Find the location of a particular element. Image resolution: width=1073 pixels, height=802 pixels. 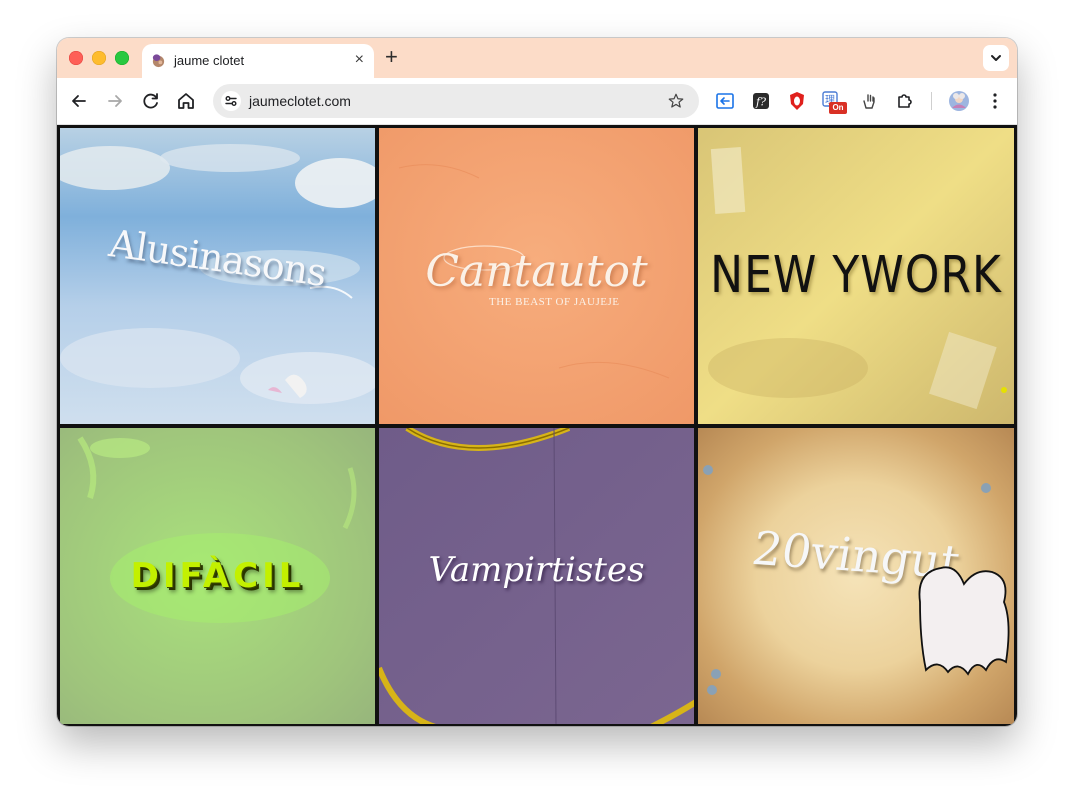

new-tab-button: + is located at coordinates (391, 57).